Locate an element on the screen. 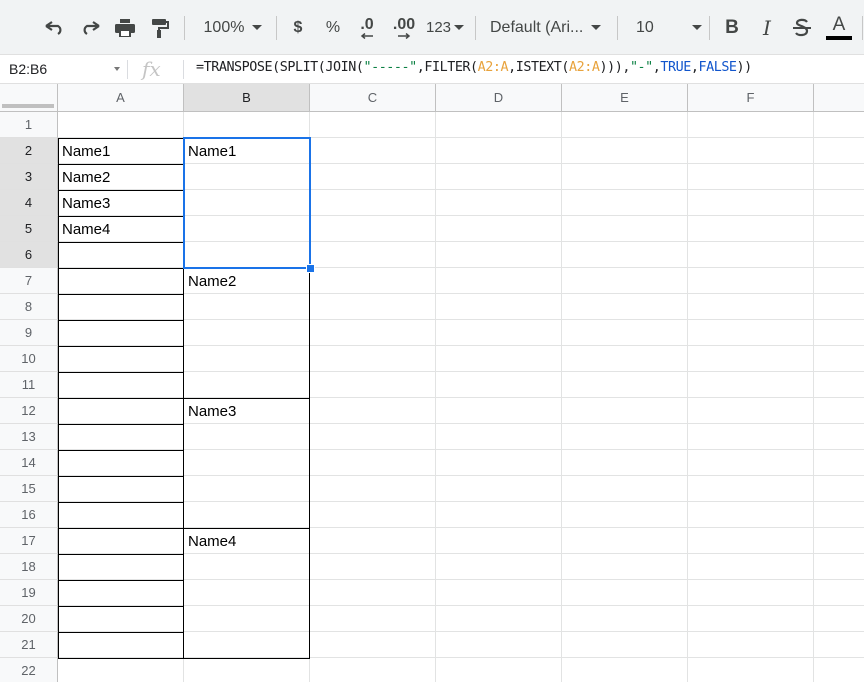  row-header-17: 17 is located at coordinates (29, 541).